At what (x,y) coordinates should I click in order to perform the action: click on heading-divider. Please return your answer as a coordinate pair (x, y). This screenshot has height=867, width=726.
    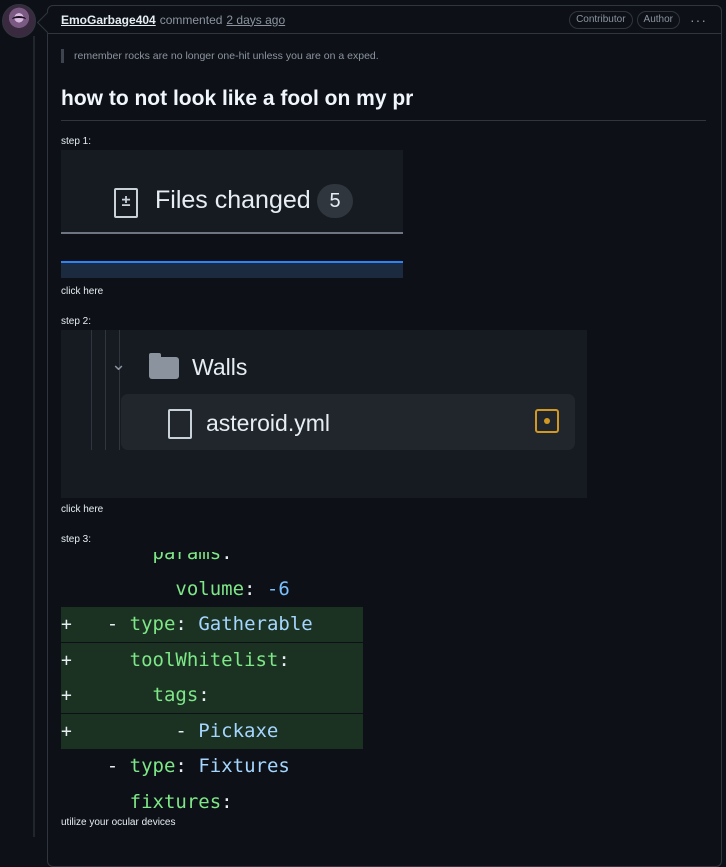
    Looking at the image, I should click on (383, 120).